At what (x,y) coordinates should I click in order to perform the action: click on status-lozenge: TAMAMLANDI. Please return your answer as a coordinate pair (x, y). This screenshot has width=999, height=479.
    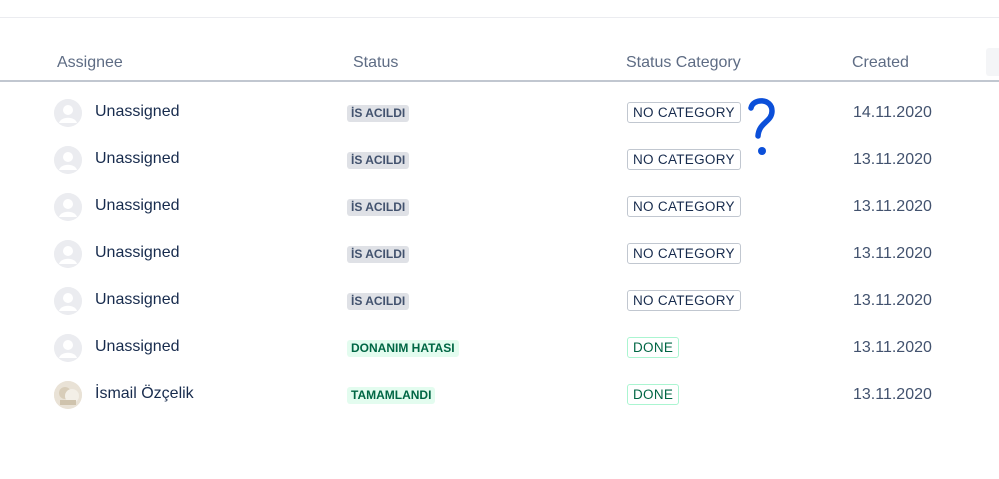
    Looking at the image, I should click on (391, 395).